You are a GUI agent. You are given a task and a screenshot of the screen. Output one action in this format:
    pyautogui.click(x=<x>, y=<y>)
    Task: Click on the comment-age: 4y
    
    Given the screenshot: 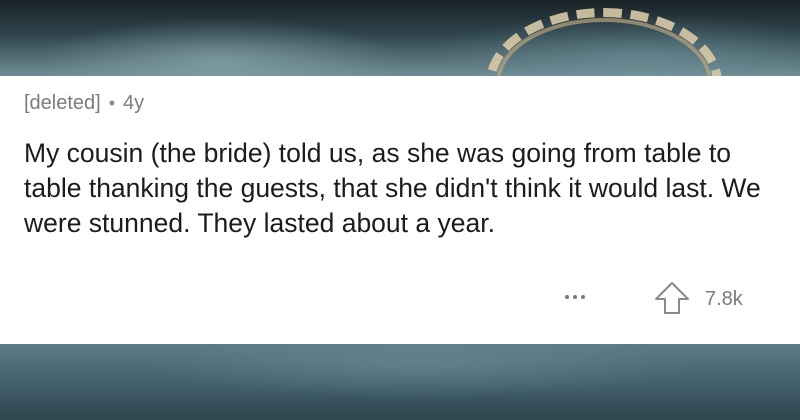 What is the action you would take?
    pyautogui.click(x=134, y=103)
    